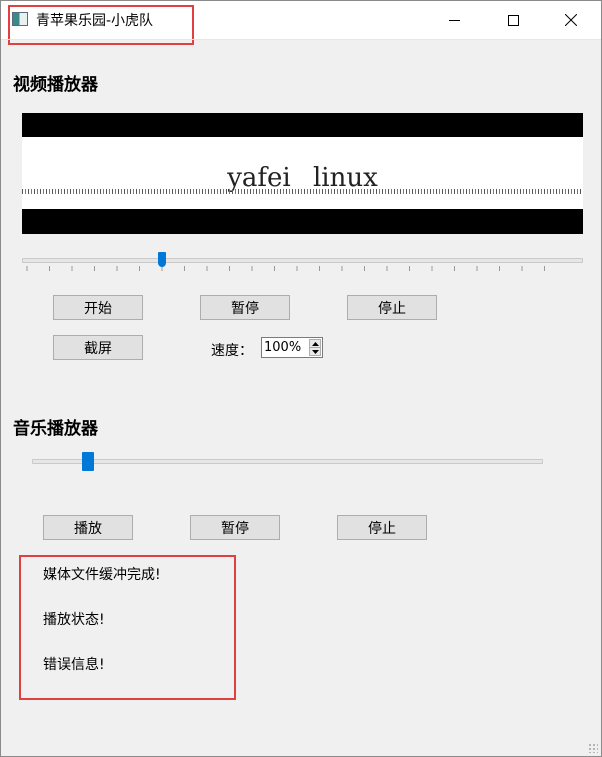 Image resolution: width=602 pixels, height=757 pixels. Describe the element at coordinates (245, 307) in the screenshot. I see `video-pause-button: 暂停` at that location.